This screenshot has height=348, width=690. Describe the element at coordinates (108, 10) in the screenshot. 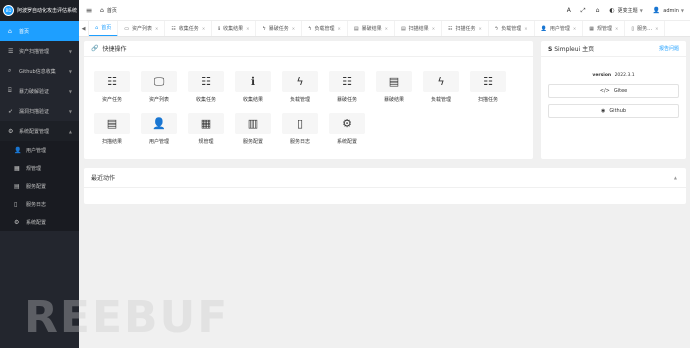

I see `breadcrumb: ⌂ 首页` at that location.